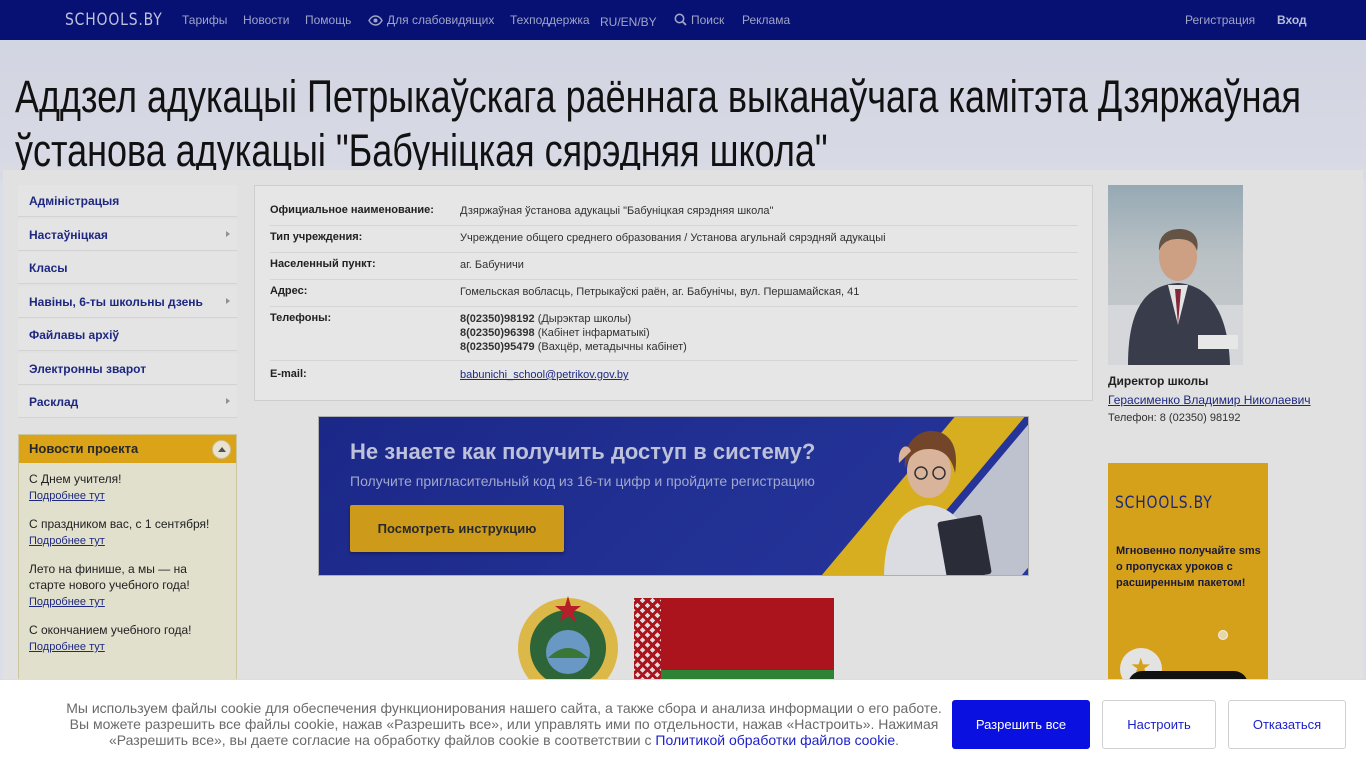  Describe the element at coordinates (375, 20) in the screenshot. I see `eye-icon` at that location.